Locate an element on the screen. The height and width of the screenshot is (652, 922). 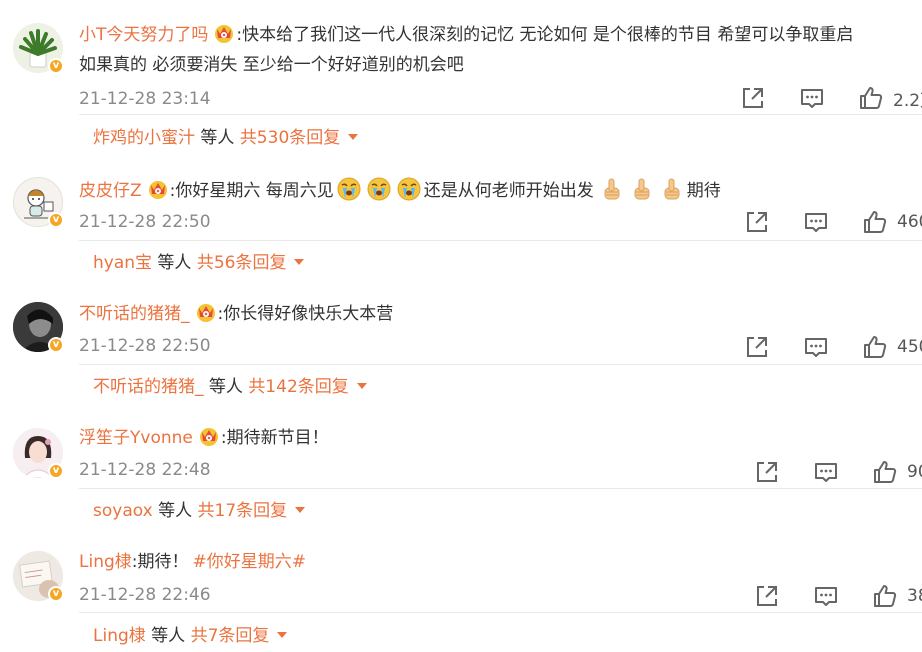
comment-text: 皮皮仔Z :你好星期六 每周六见 还是从何老师开始出发 期待 is located at coordinates (400, 190).